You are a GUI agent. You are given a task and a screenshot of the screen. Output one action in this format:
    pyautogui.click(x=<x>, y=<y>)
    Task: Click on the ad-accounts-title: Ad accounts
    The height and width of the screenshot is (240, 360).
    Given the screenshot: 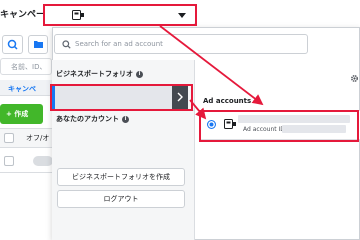 What is the action you would take?
    pyautogui.click(x=227, y=101)
    